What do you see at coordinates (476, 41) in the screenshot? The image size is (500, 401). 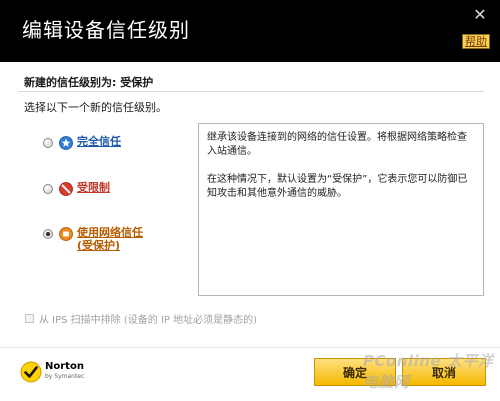 I see `help-link: 帮助` at bounding box center [476, 41].